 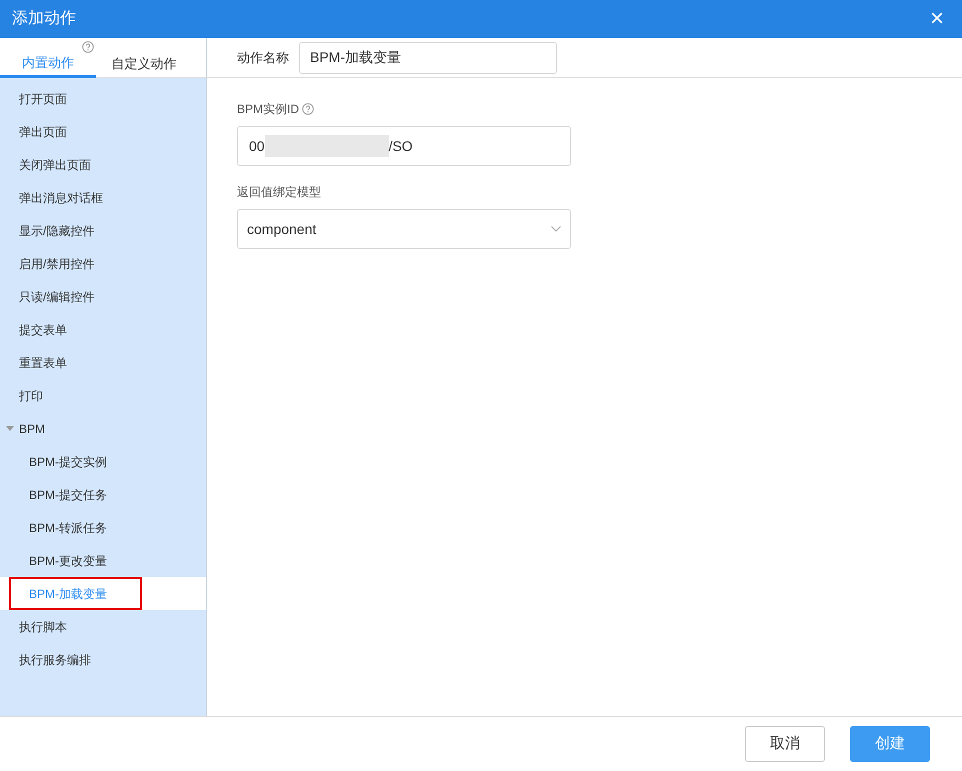 What do you see at coordinates (103, 98) in the screenshot?
I see `action-item: 打开页面` at bounding box center [103, 98].